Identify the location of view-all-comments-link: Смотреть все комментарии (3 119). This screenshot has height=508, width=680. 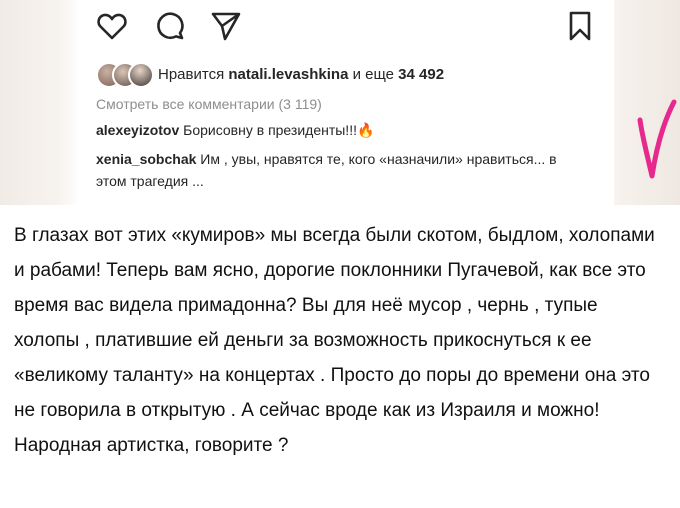
(209, 104).